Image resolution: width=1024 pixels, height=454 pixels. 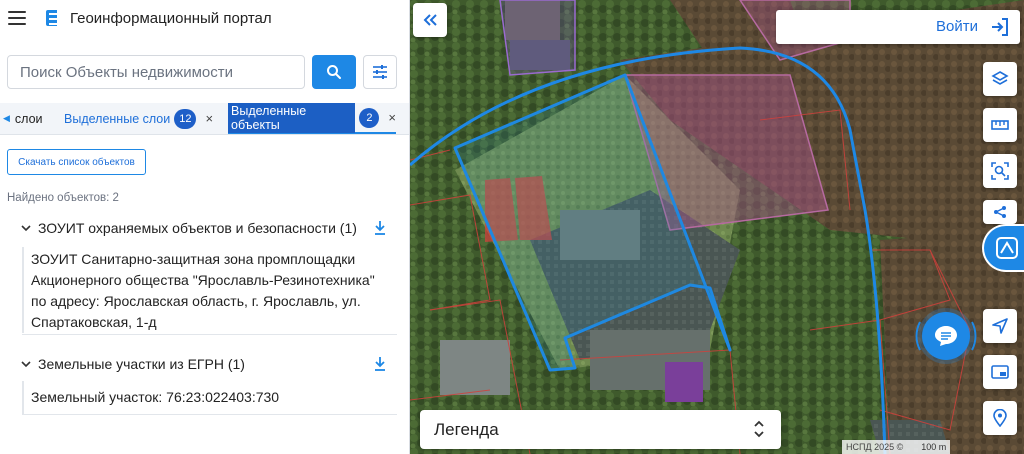 I want to click on location-button, so click(x=1000, y=418).